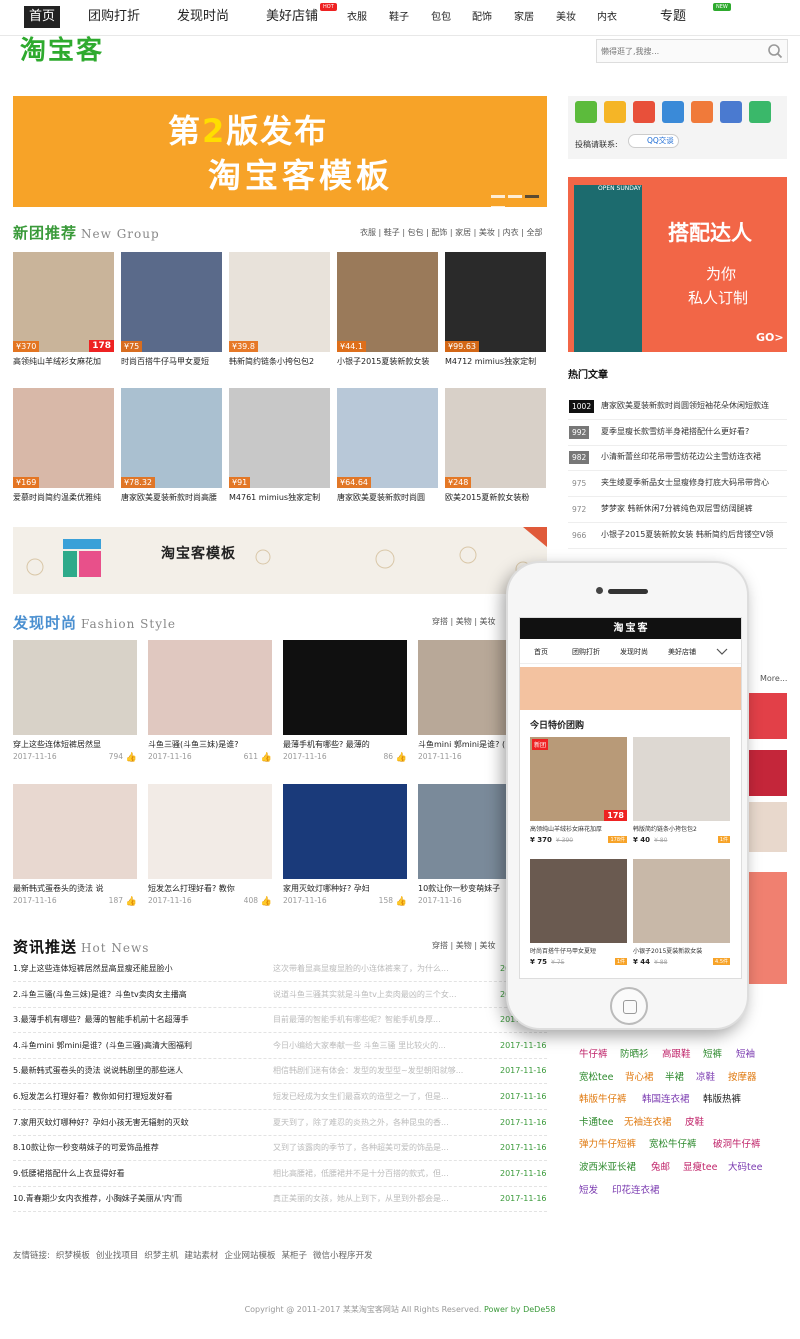 The image size is (800, 1339). Describe the element at coordinates (75, 845) in the screenshot. I see `fashion-card: 最新韩式蛋卷头的烫法 说 2017-11-16 187 👍` at that location.